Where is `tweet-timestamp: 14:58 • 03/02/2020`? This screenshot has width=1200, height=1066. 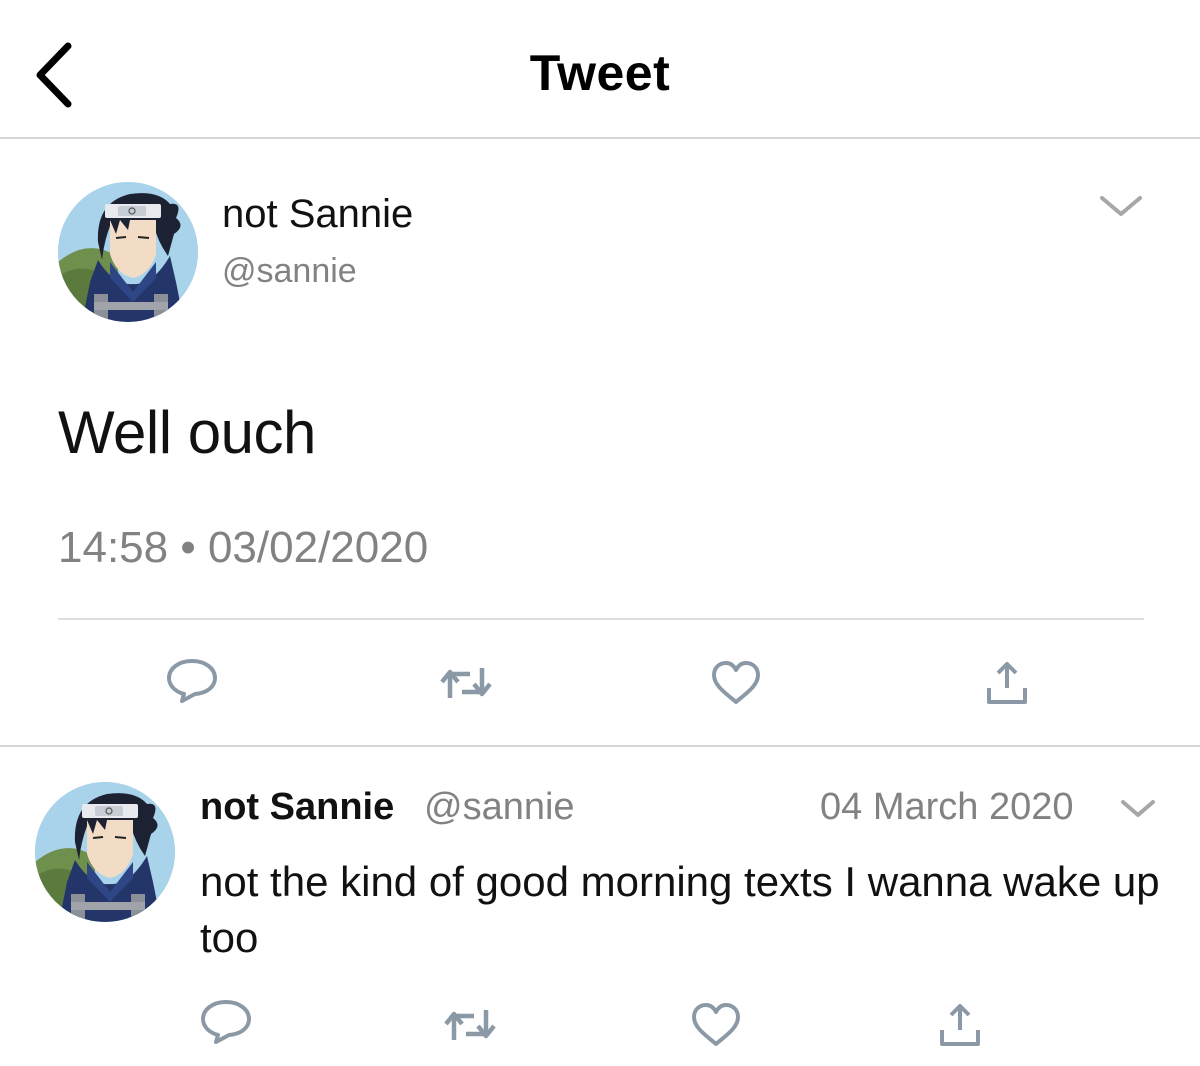 tweet-timestamp: 14:58 • 03/02/2020 is located at coordinates (243, 547).